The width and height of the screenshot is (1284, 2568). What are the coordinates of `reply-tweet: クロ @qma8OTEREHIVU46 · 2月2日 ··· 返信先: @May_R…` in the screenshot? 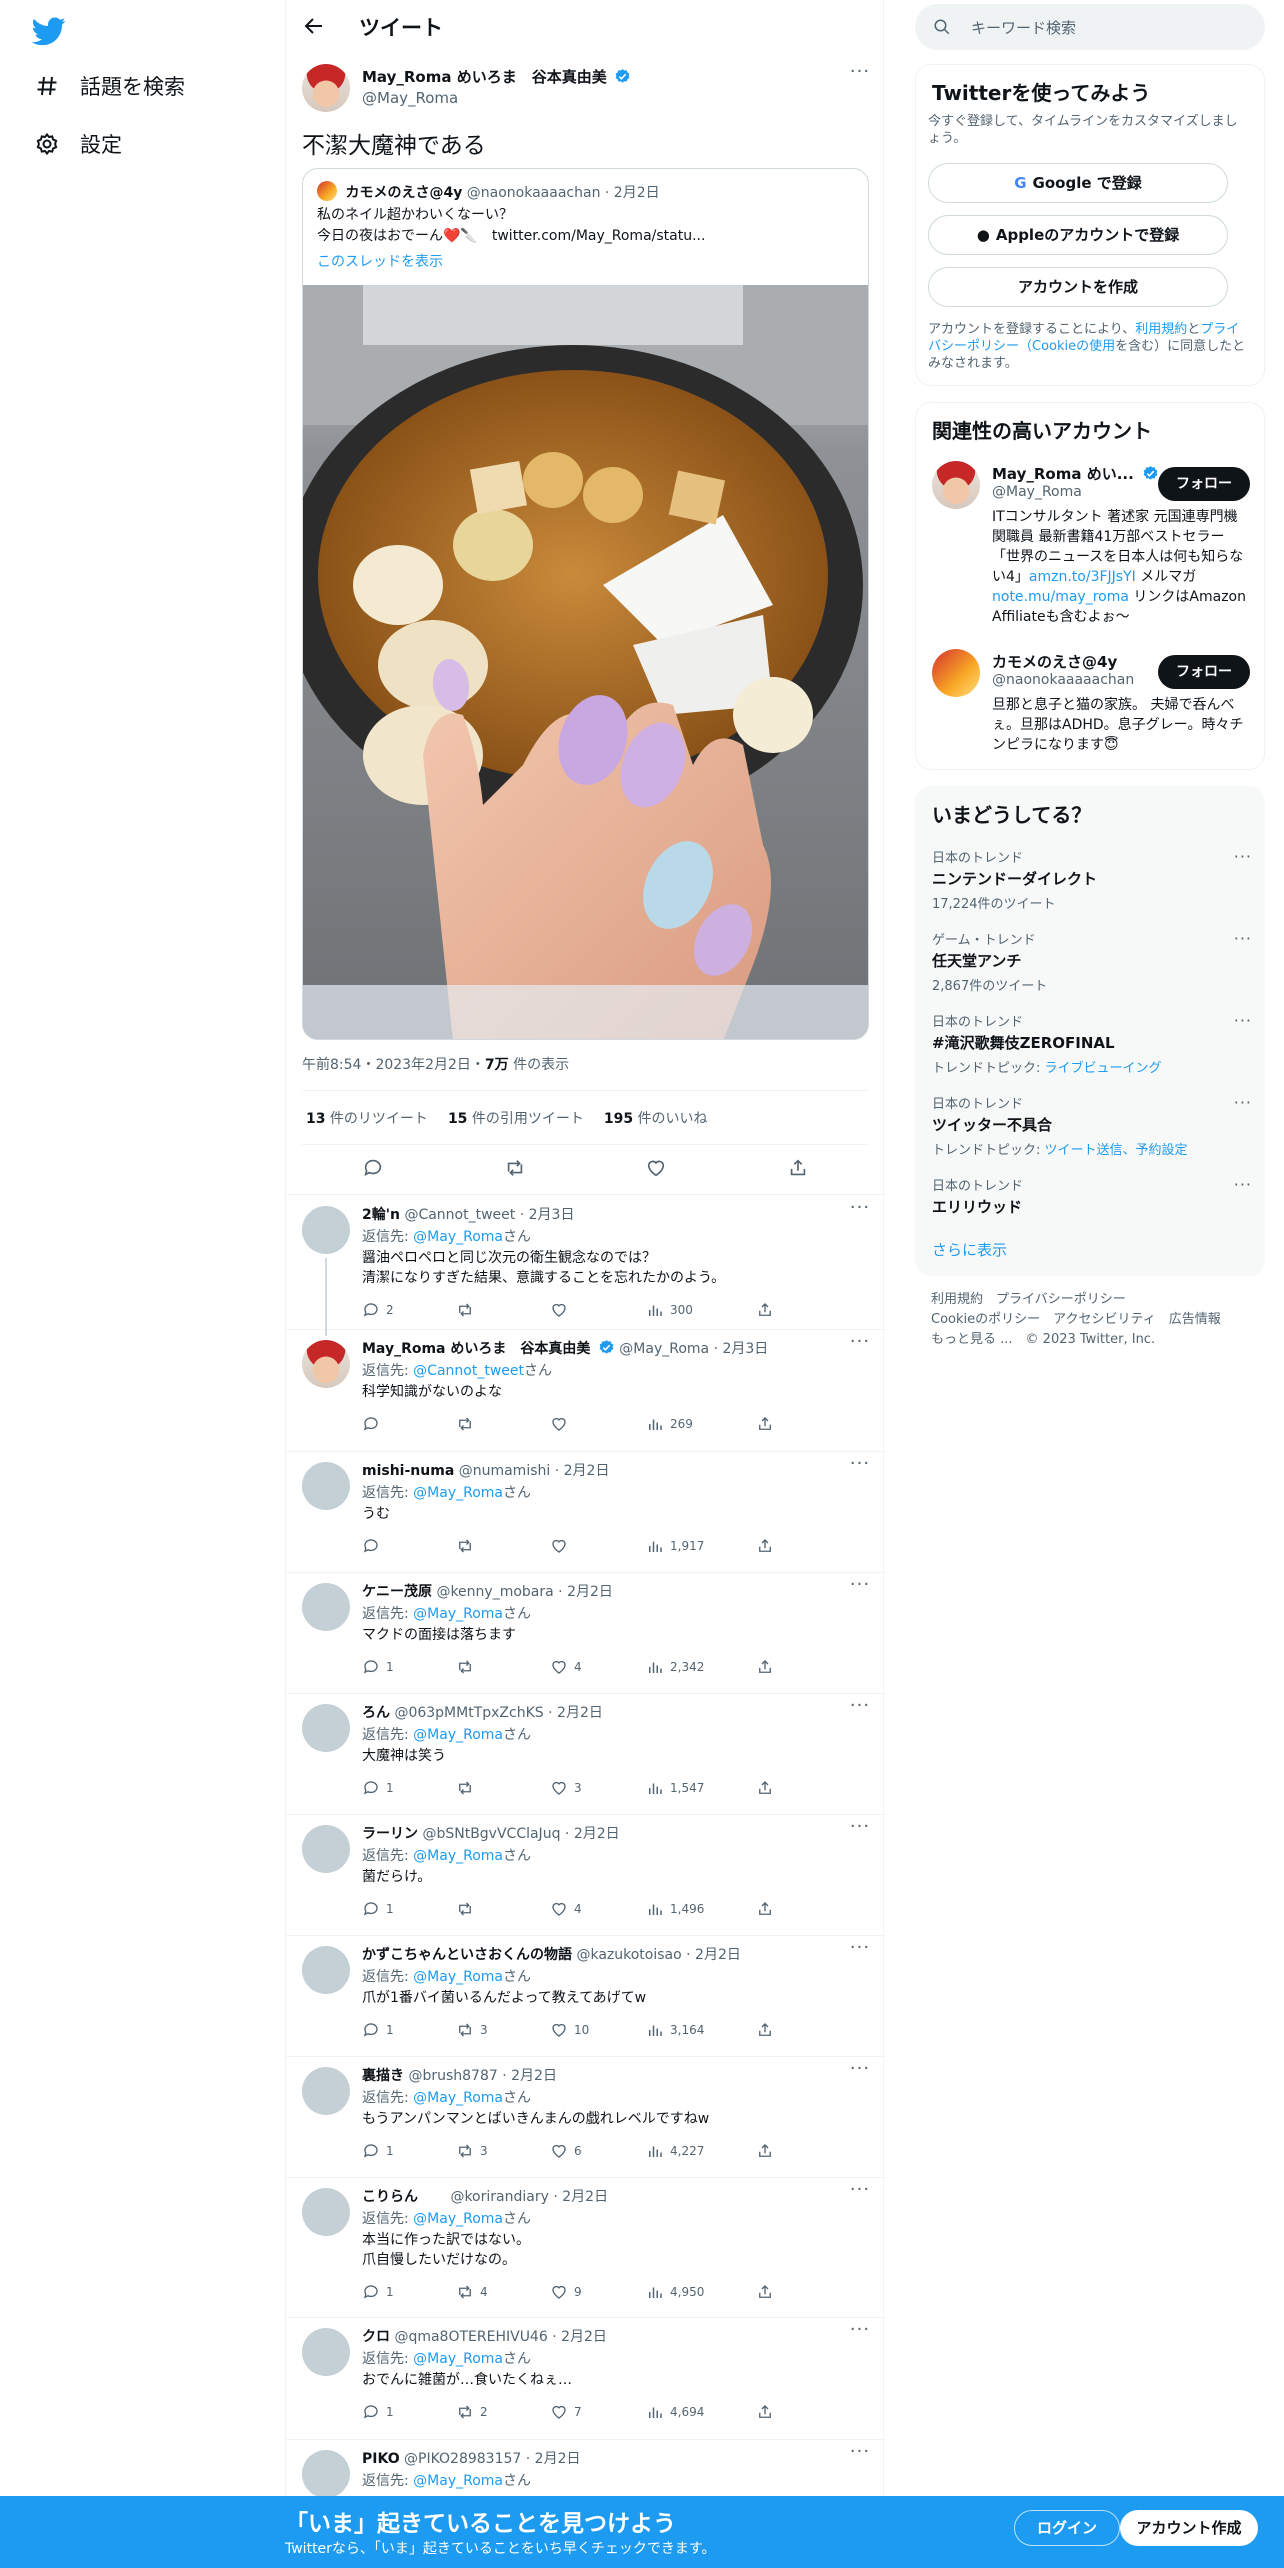 It's located at (585, 2379).